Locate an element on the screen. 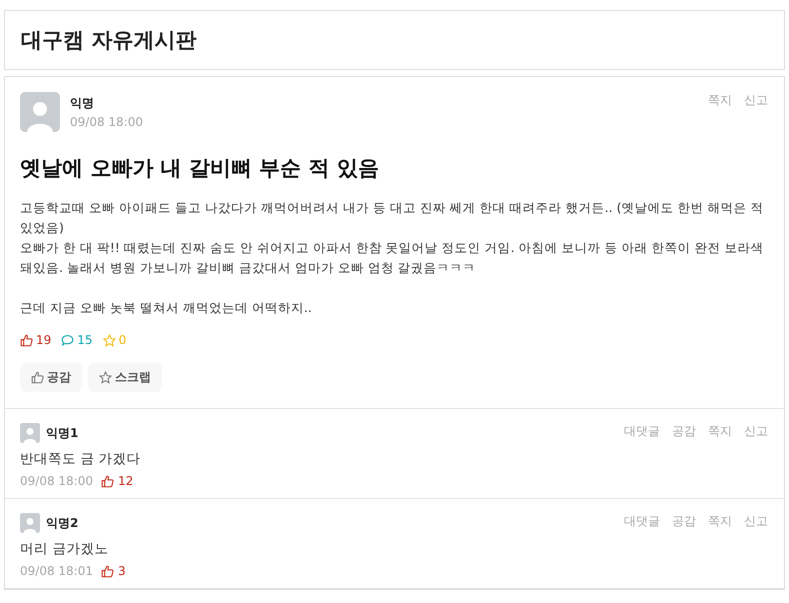 The width and height of the screenshot is (789, 603). comment-text: 반대쪽도 금 가겠다 is located at coordinates (81, 459).